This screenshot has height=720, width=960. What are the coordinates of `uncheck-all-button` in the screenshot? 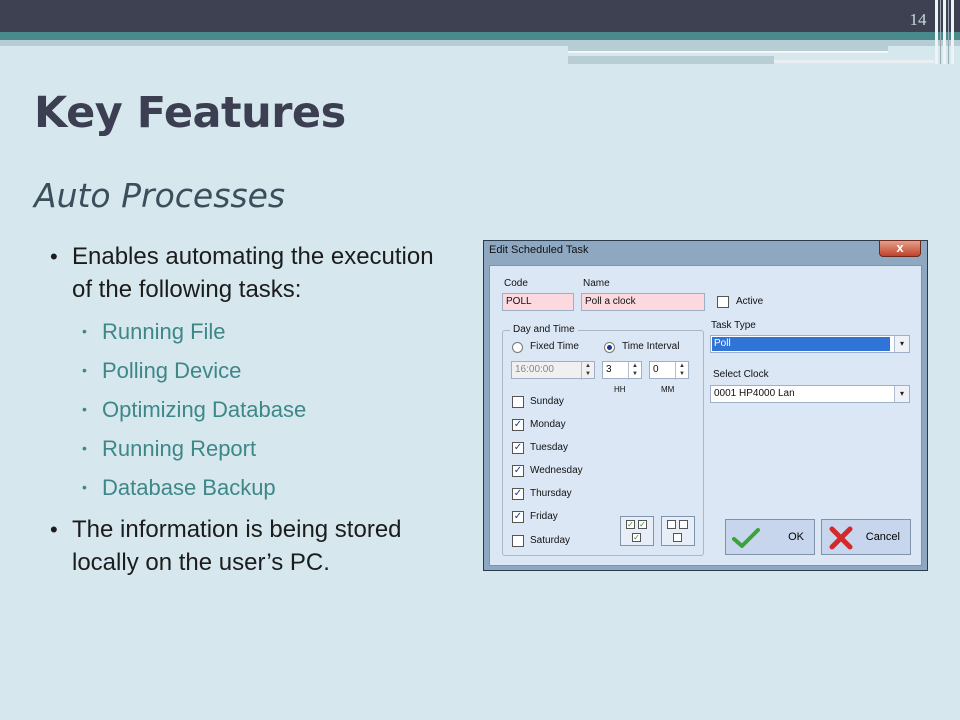 It's located at (678, 531).